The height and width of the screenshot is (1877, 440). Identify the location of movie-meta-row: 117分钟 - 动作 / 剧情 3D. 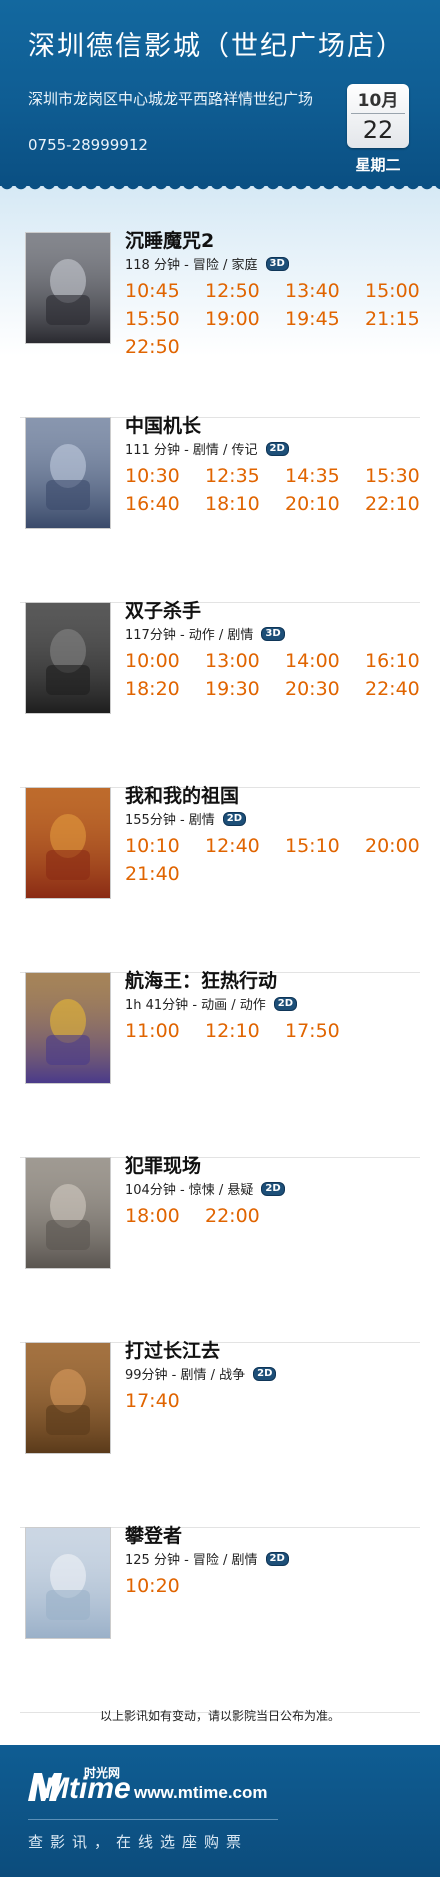
(205, 633).